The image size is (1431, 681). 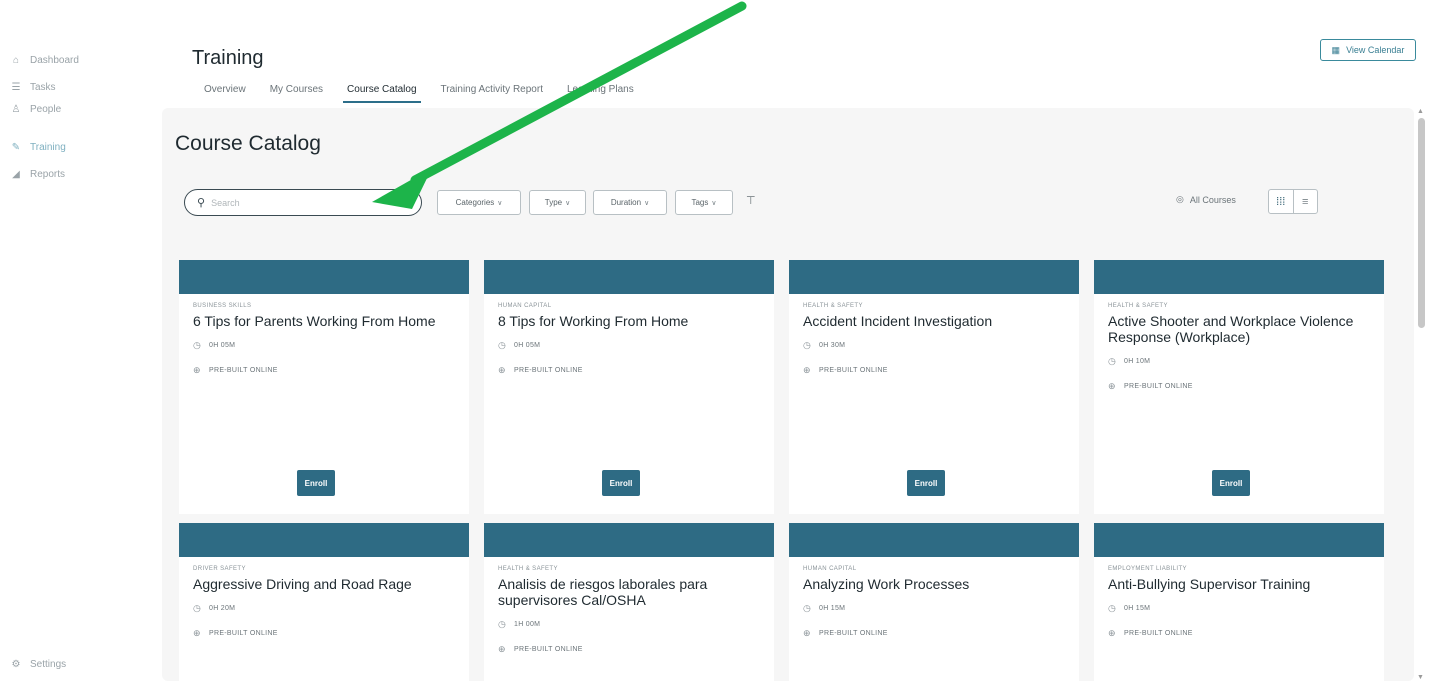 What do you see at coordinates (1180, 199) in the screenshot?
I see `eye-icon: ◎` at bounding box center [1180, 199].